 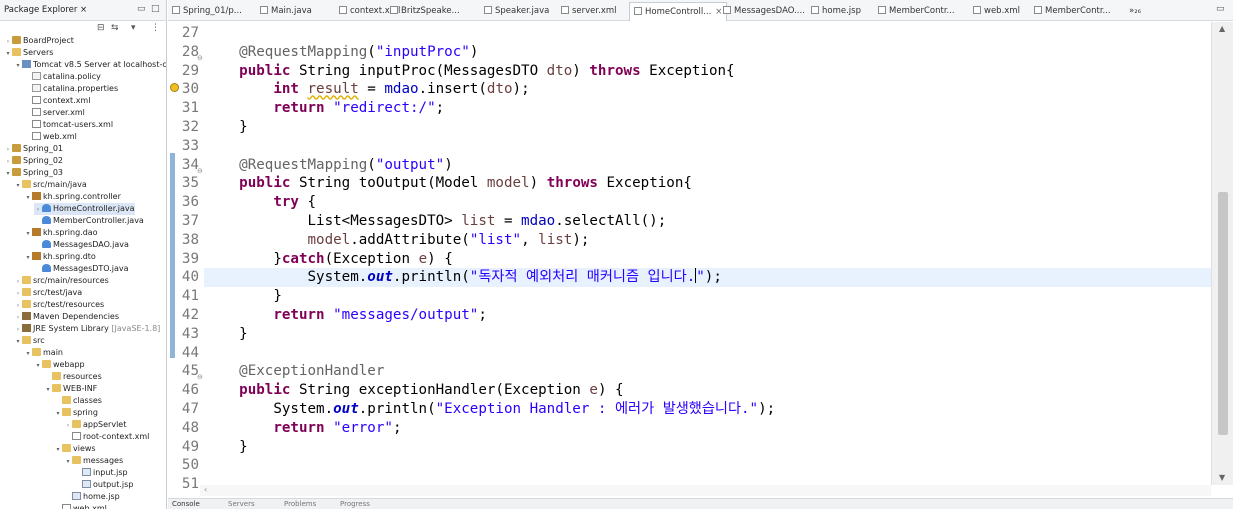 What do you see at coordinates (92, 497) in the screenshot?
I see `tree-item: home.jsp` at bounding box center [92, 497].